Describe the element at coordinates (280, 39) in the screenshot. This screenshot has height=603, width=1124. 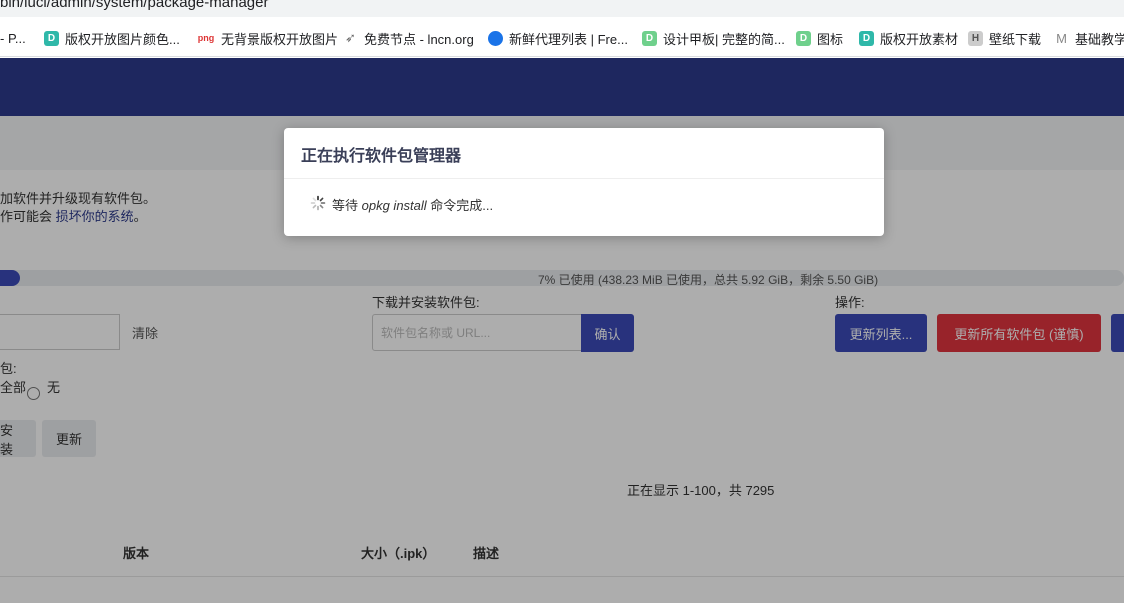
I see `bookmark-label: 无背景版权开放图片` at that location.